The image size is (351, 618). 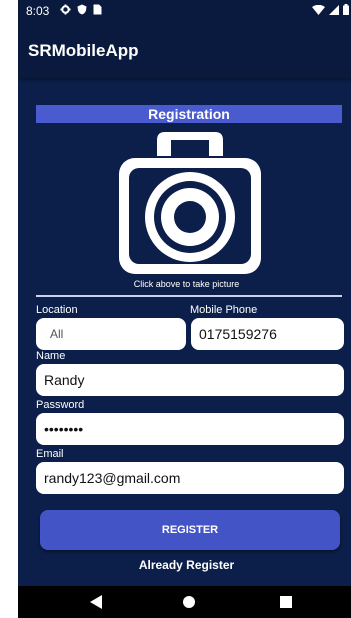 What do you see at coordinates (57, 310) in the screenshot?
I see `location-label: Location` at bounding box center [57, 310].